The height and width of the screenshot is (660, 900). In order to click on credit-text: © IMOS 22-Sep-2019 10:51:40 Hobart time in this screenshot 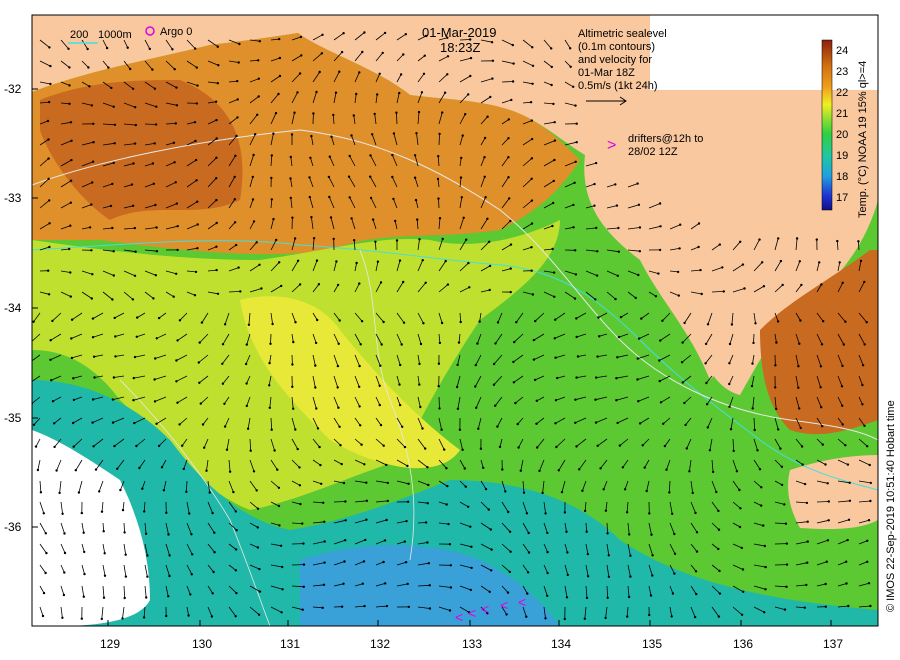, I will do `click(891, 506)`.